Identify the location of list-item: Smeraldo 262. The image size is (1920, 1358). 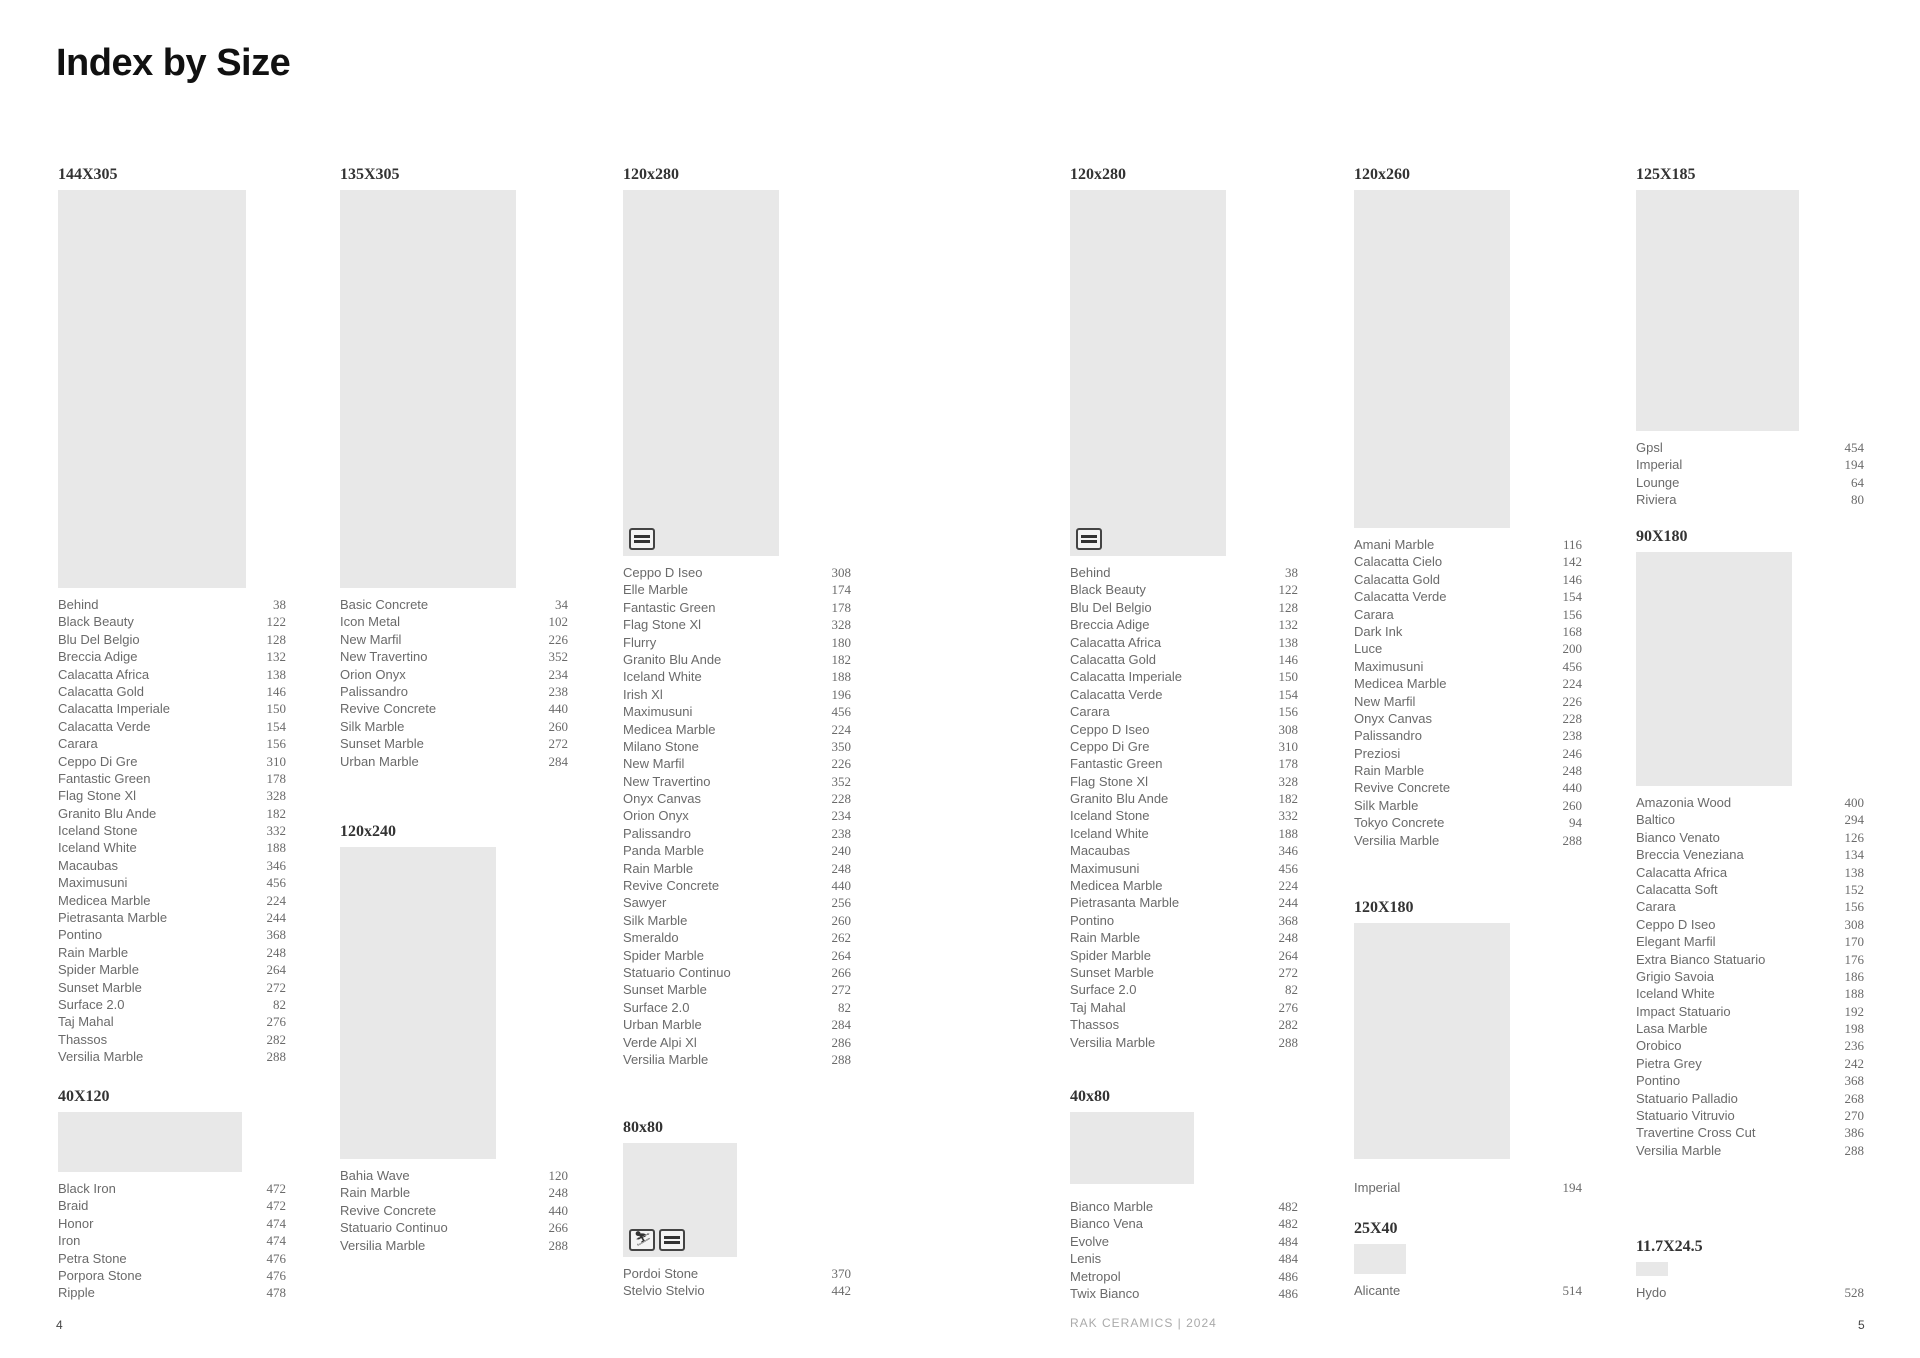
(737, 937).